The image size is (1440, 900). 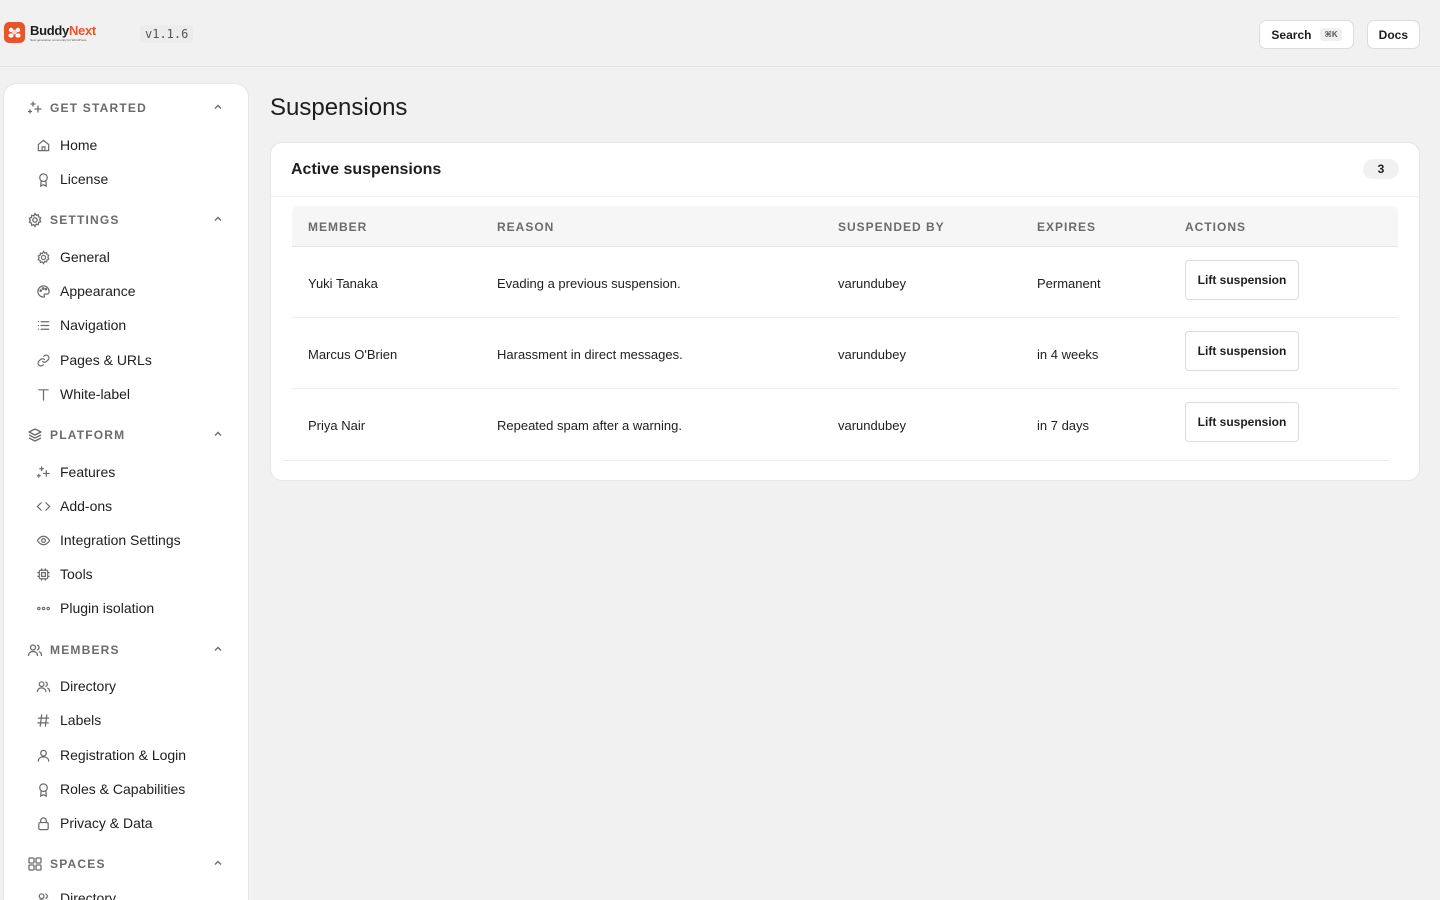 I want to click on sidebar-section-settings: SETTINGS, so click(x=126, y=220).